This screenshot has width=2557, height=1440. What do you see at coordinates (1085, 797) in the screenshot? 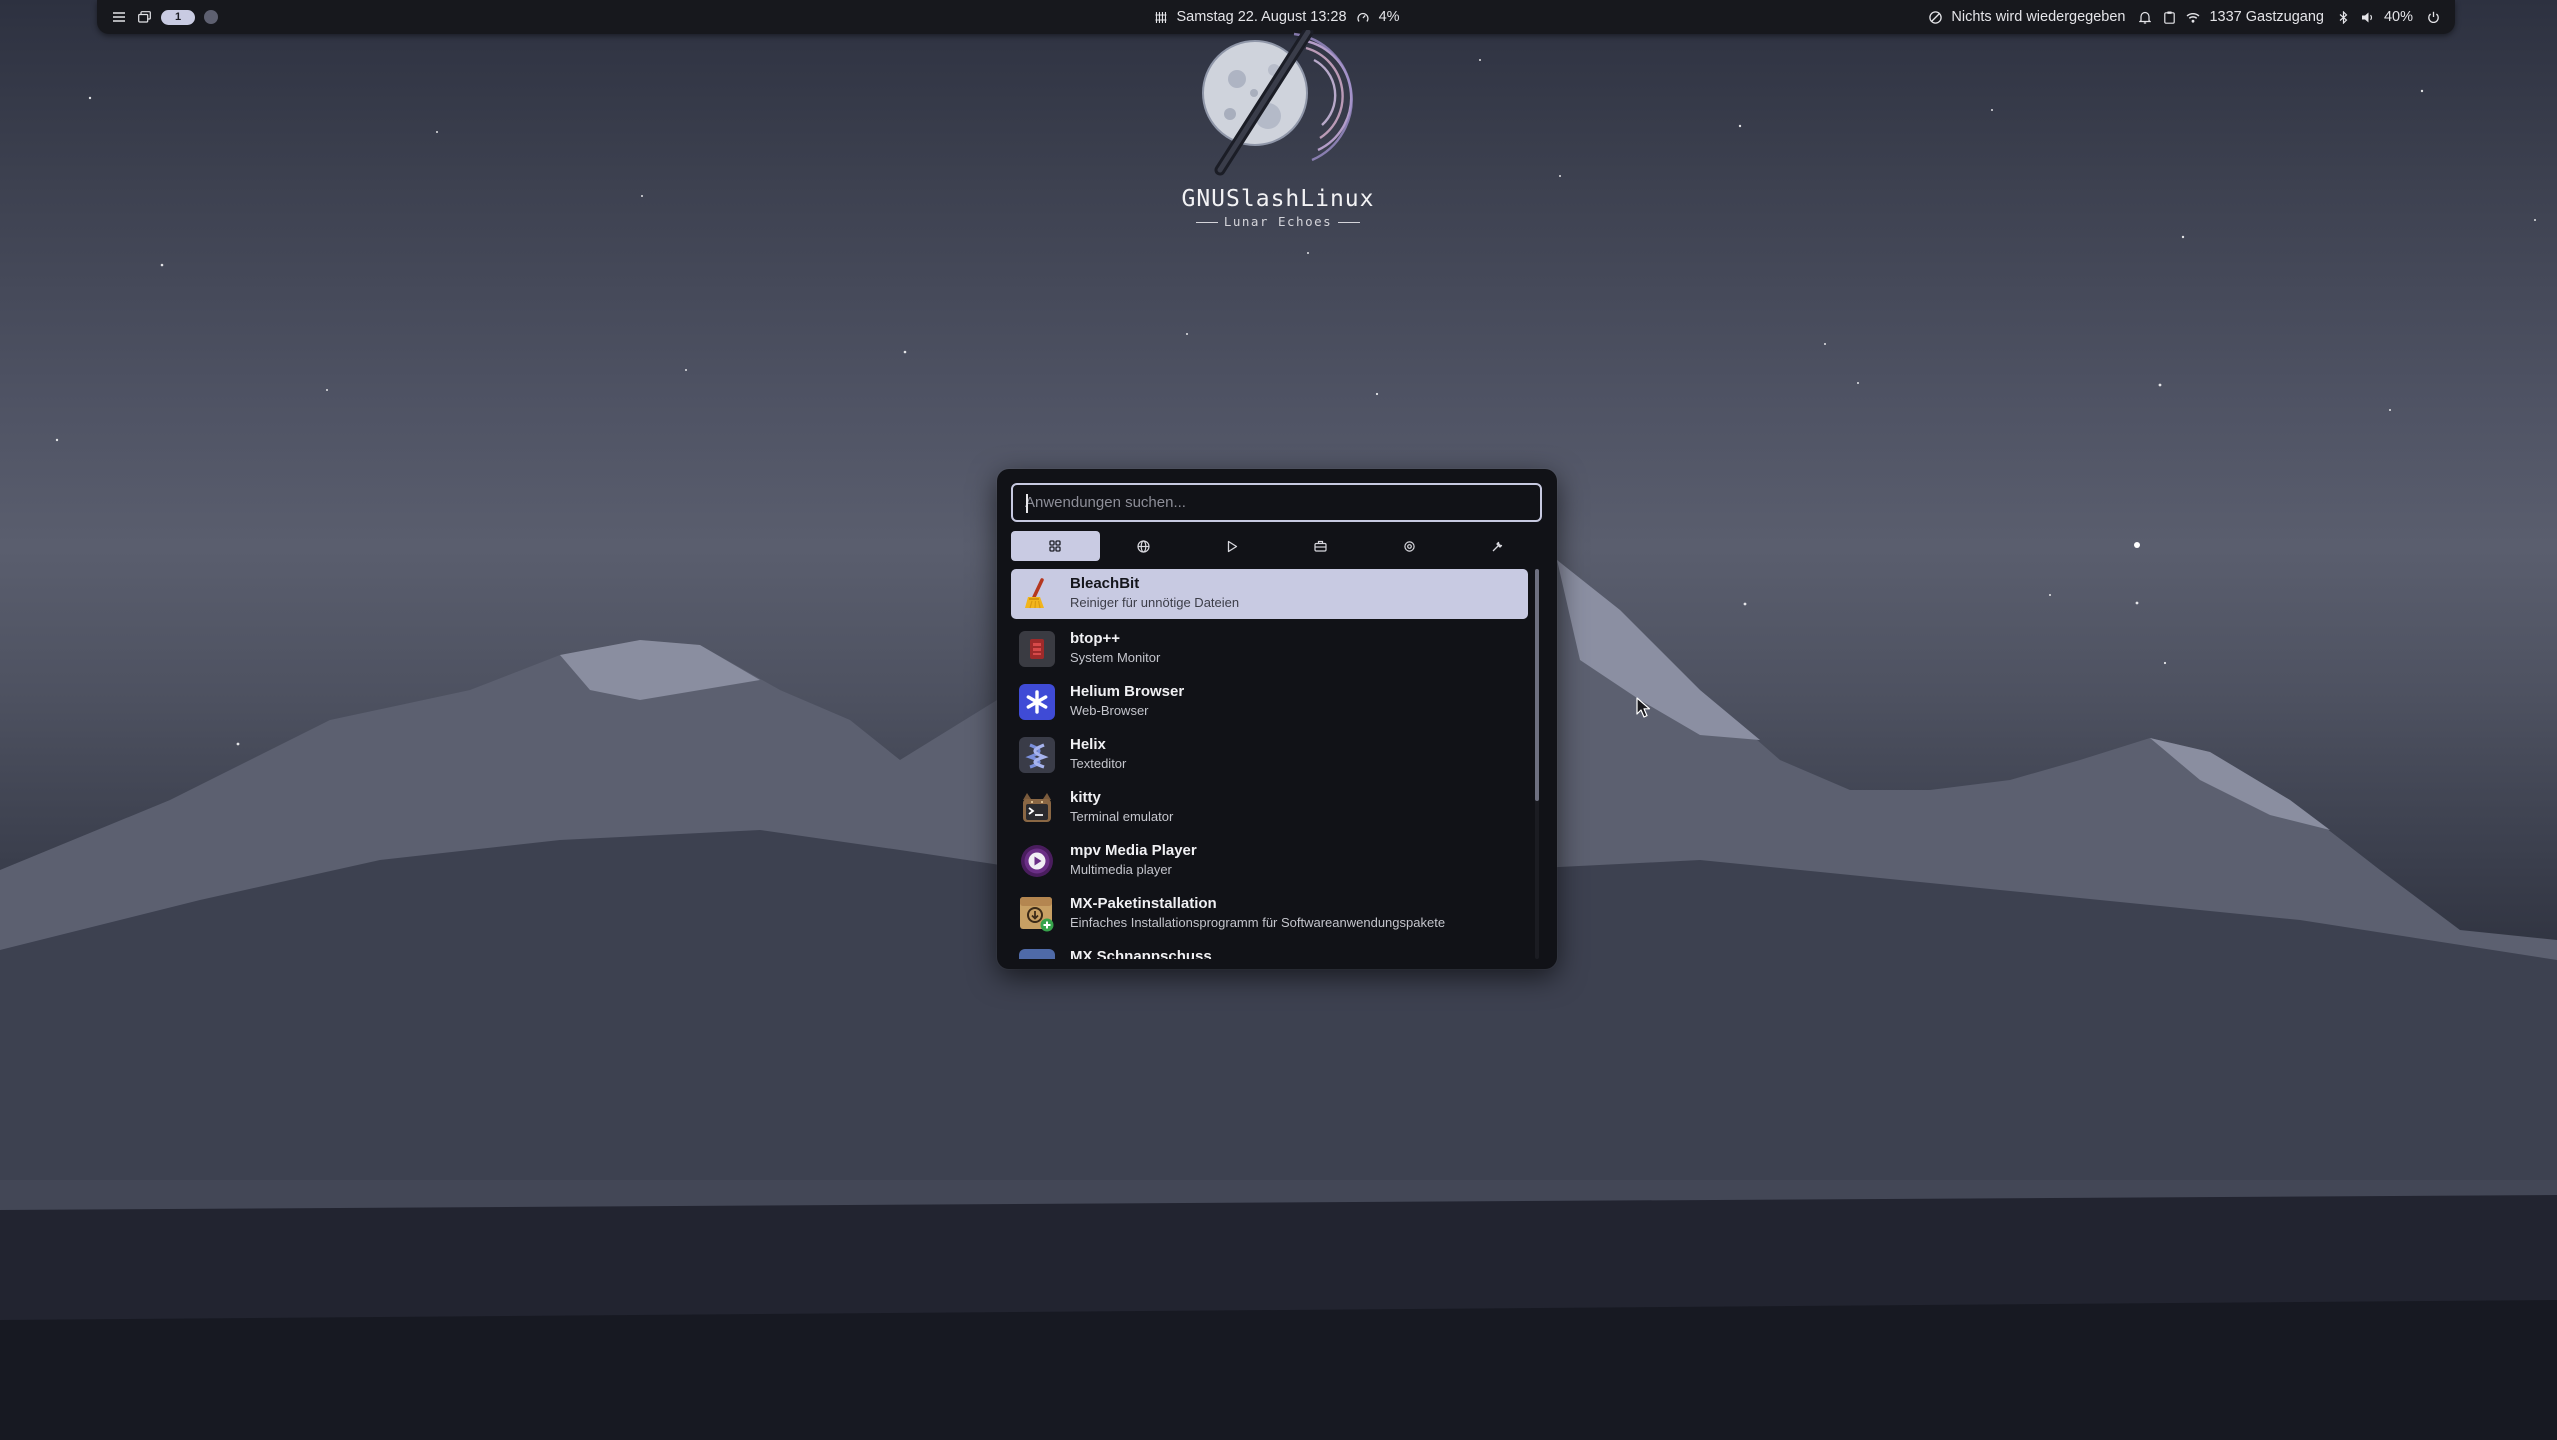
I see `app-name: kitty` at bounding box center [1085, 797].